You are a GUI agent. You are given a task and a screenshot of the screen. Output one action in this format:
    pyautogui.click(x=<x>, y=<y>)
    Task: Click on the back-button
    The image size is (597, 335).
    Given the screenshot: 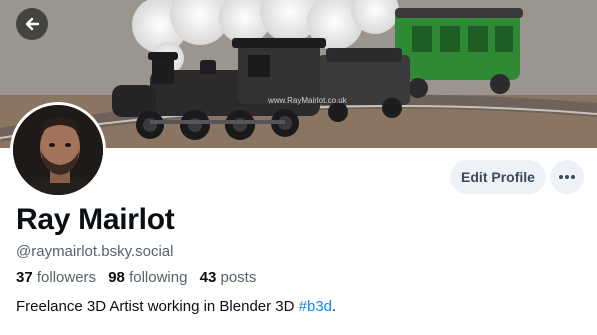 What is the action you would take?
    pyautogui.click(x=32, y=24)
    